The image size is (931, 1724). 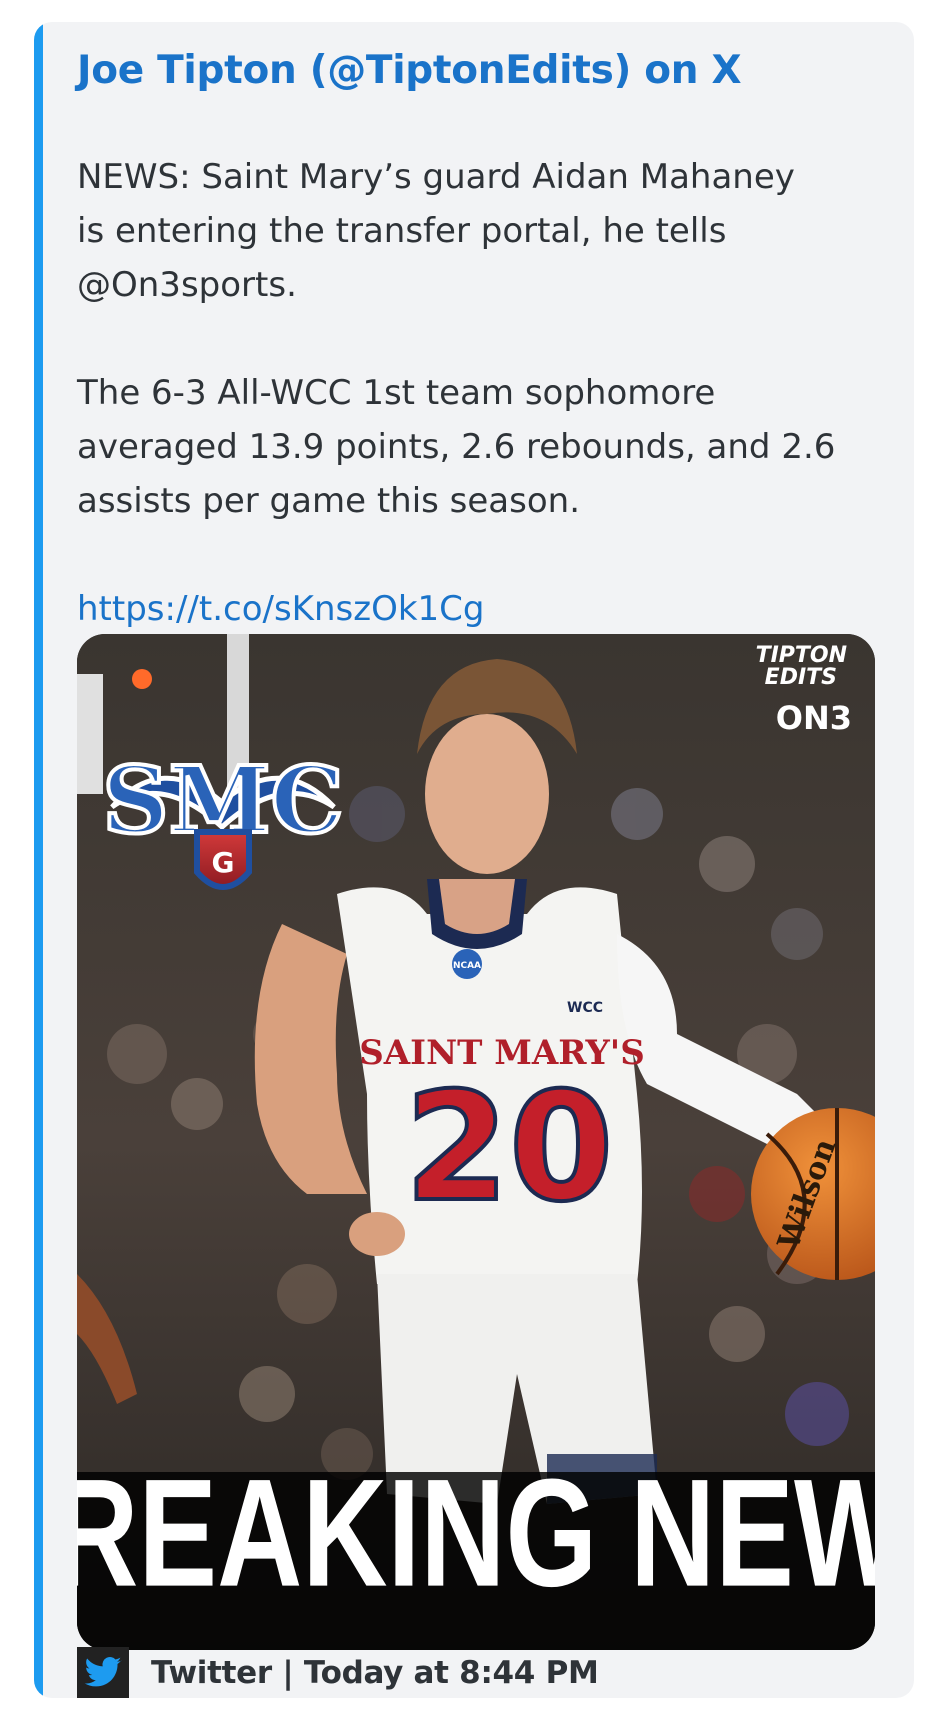 I want to click on embed-accent-bar, so click(x=38, y=860).